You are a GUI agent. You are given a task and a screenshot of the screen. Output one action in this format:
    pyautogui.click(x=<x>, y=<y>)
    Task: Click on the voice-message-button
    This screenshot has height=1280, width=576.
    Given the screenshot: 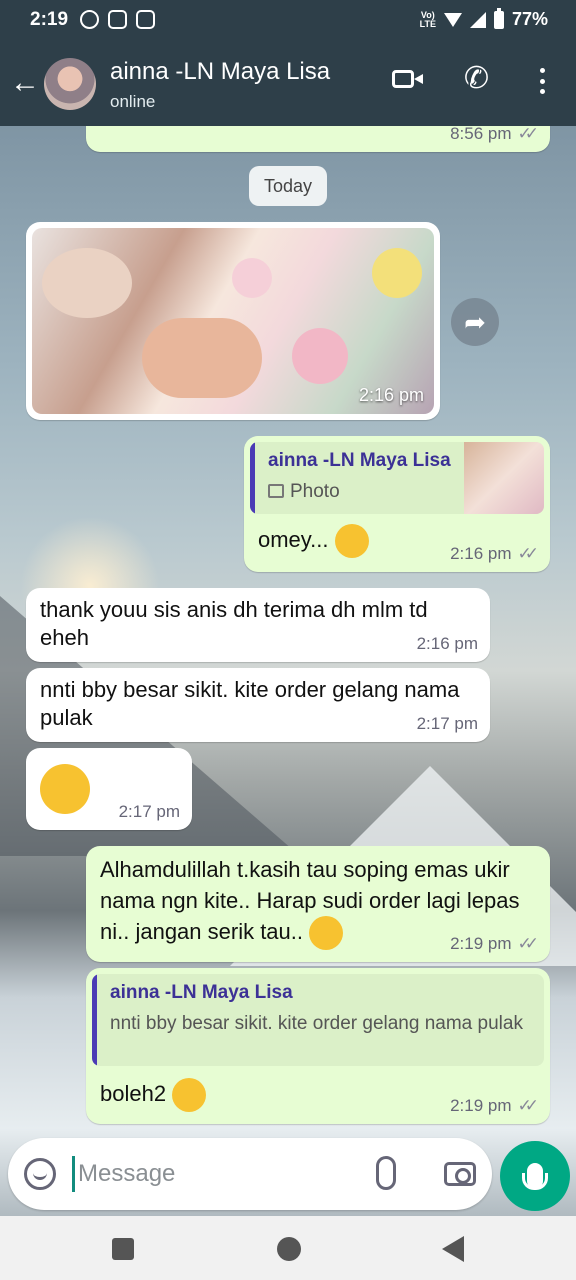 What is the action you would take?
    pyautogui.click(x=535, y=1176)
    